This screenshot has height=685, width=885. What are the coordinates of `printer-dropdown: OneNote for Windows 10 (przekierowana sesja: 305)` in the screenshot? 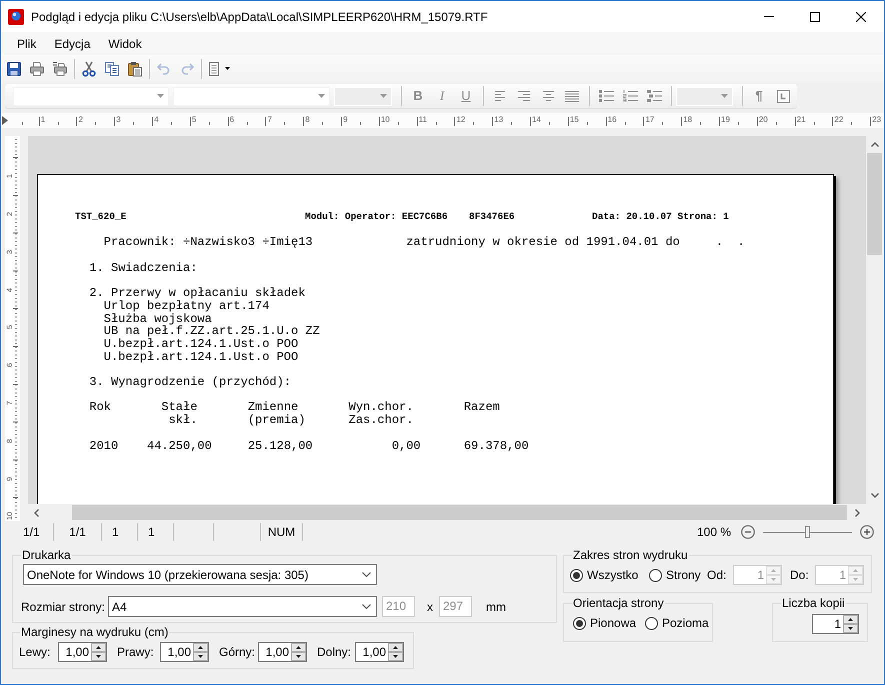 It's located at (200, 574).